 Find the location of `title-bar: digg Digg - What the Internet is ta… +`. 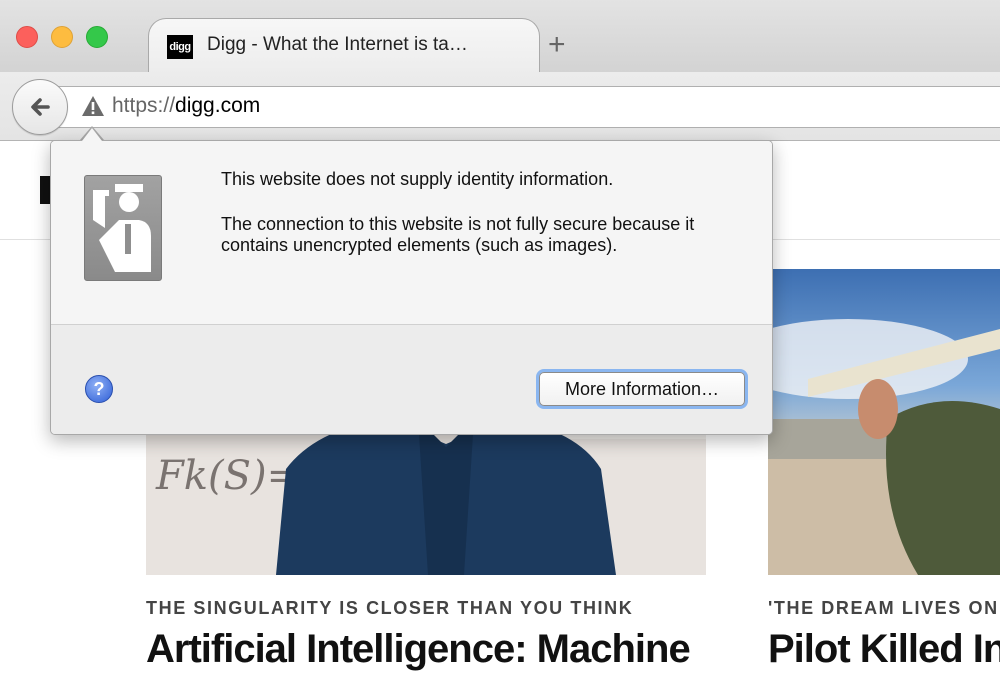

title-bar: digg Digg - What the Internet is ta… + is located at coordinates (500, 37).